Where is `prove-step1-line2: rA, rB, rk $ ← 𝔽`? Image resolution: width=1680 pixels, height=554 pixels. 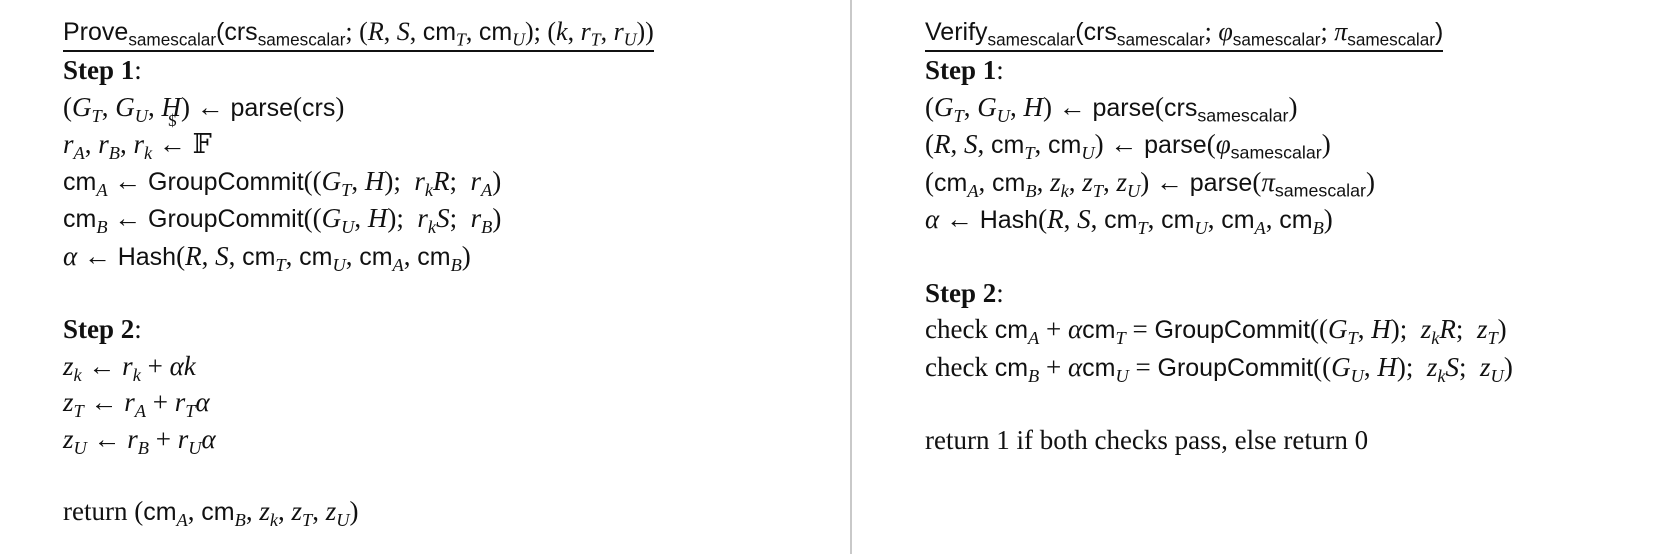 prove-step1-line2: rA, rB, rk $ ← 𝔽 is located at coordinates (137, 137).